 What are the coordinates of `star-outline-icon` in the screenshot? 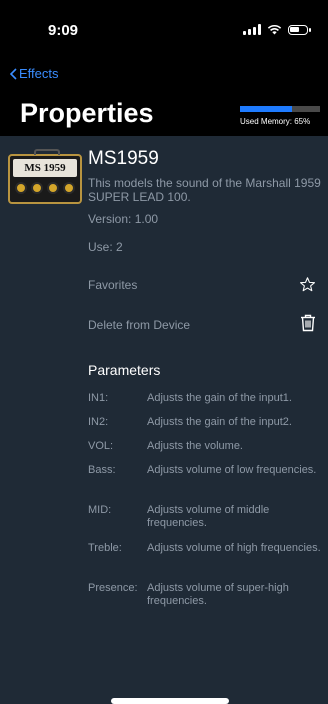 It's located at (307, 284).